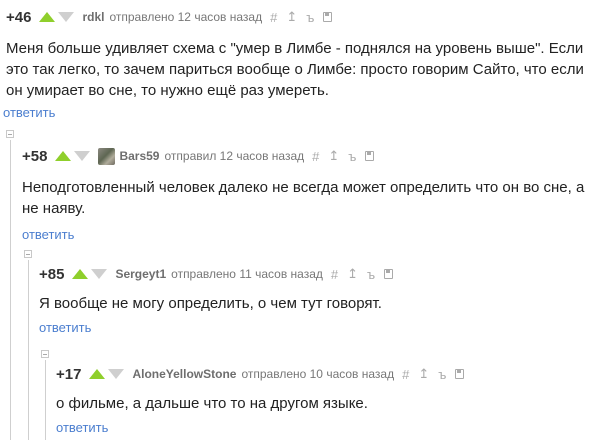  Describe the element at coordinates (93, 17) in the screenshot. I see `comment-author: rdkl` at that location.